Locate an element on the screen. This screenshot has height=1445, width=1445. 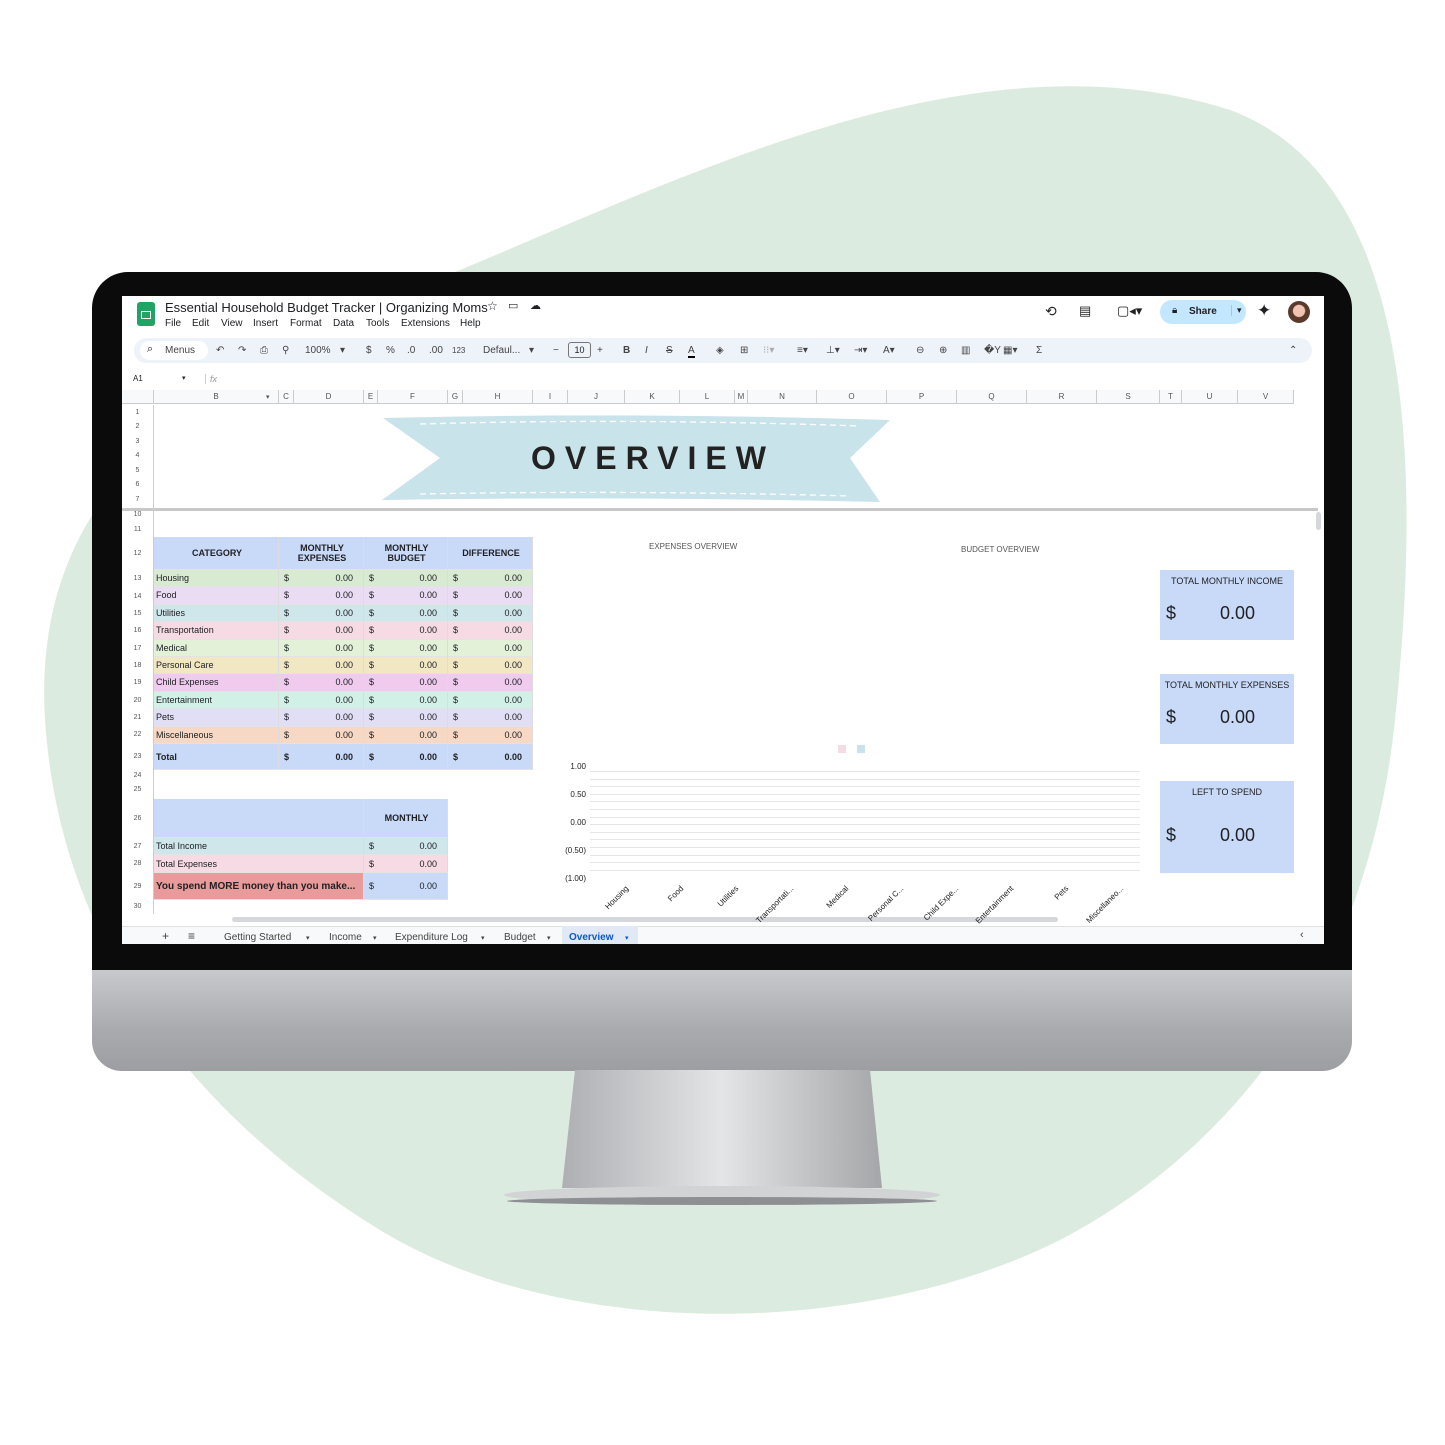
more-formats-button: 123 is located at coordinates (458, 350).